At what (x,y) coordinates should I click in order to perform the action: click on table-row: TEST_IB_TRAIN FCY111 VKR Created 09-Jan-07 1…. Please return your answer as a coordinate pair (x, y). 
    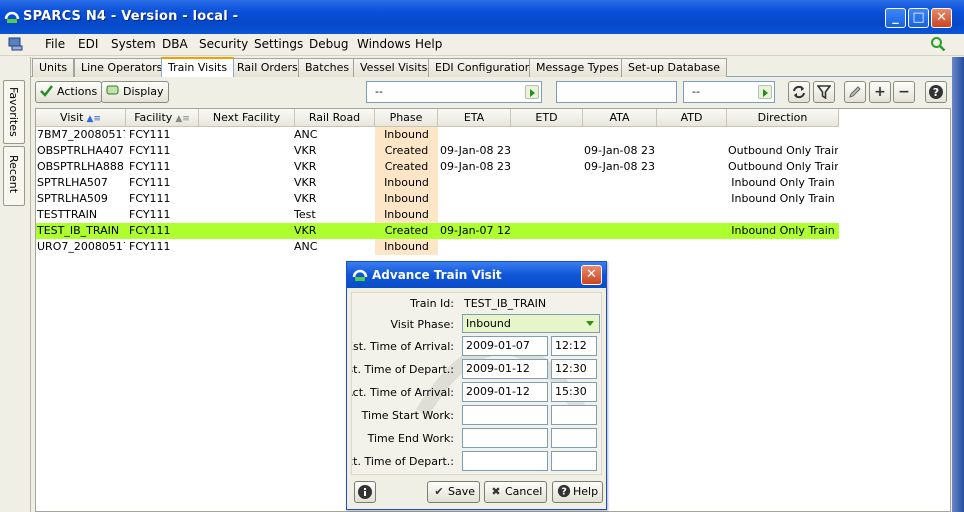
    Looking at the image, I should click on (437, 231).